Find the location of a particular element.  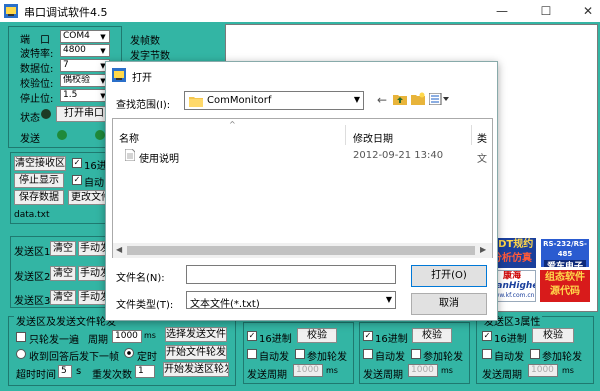

status-label: 状态 is located at coordinates (30, 118).